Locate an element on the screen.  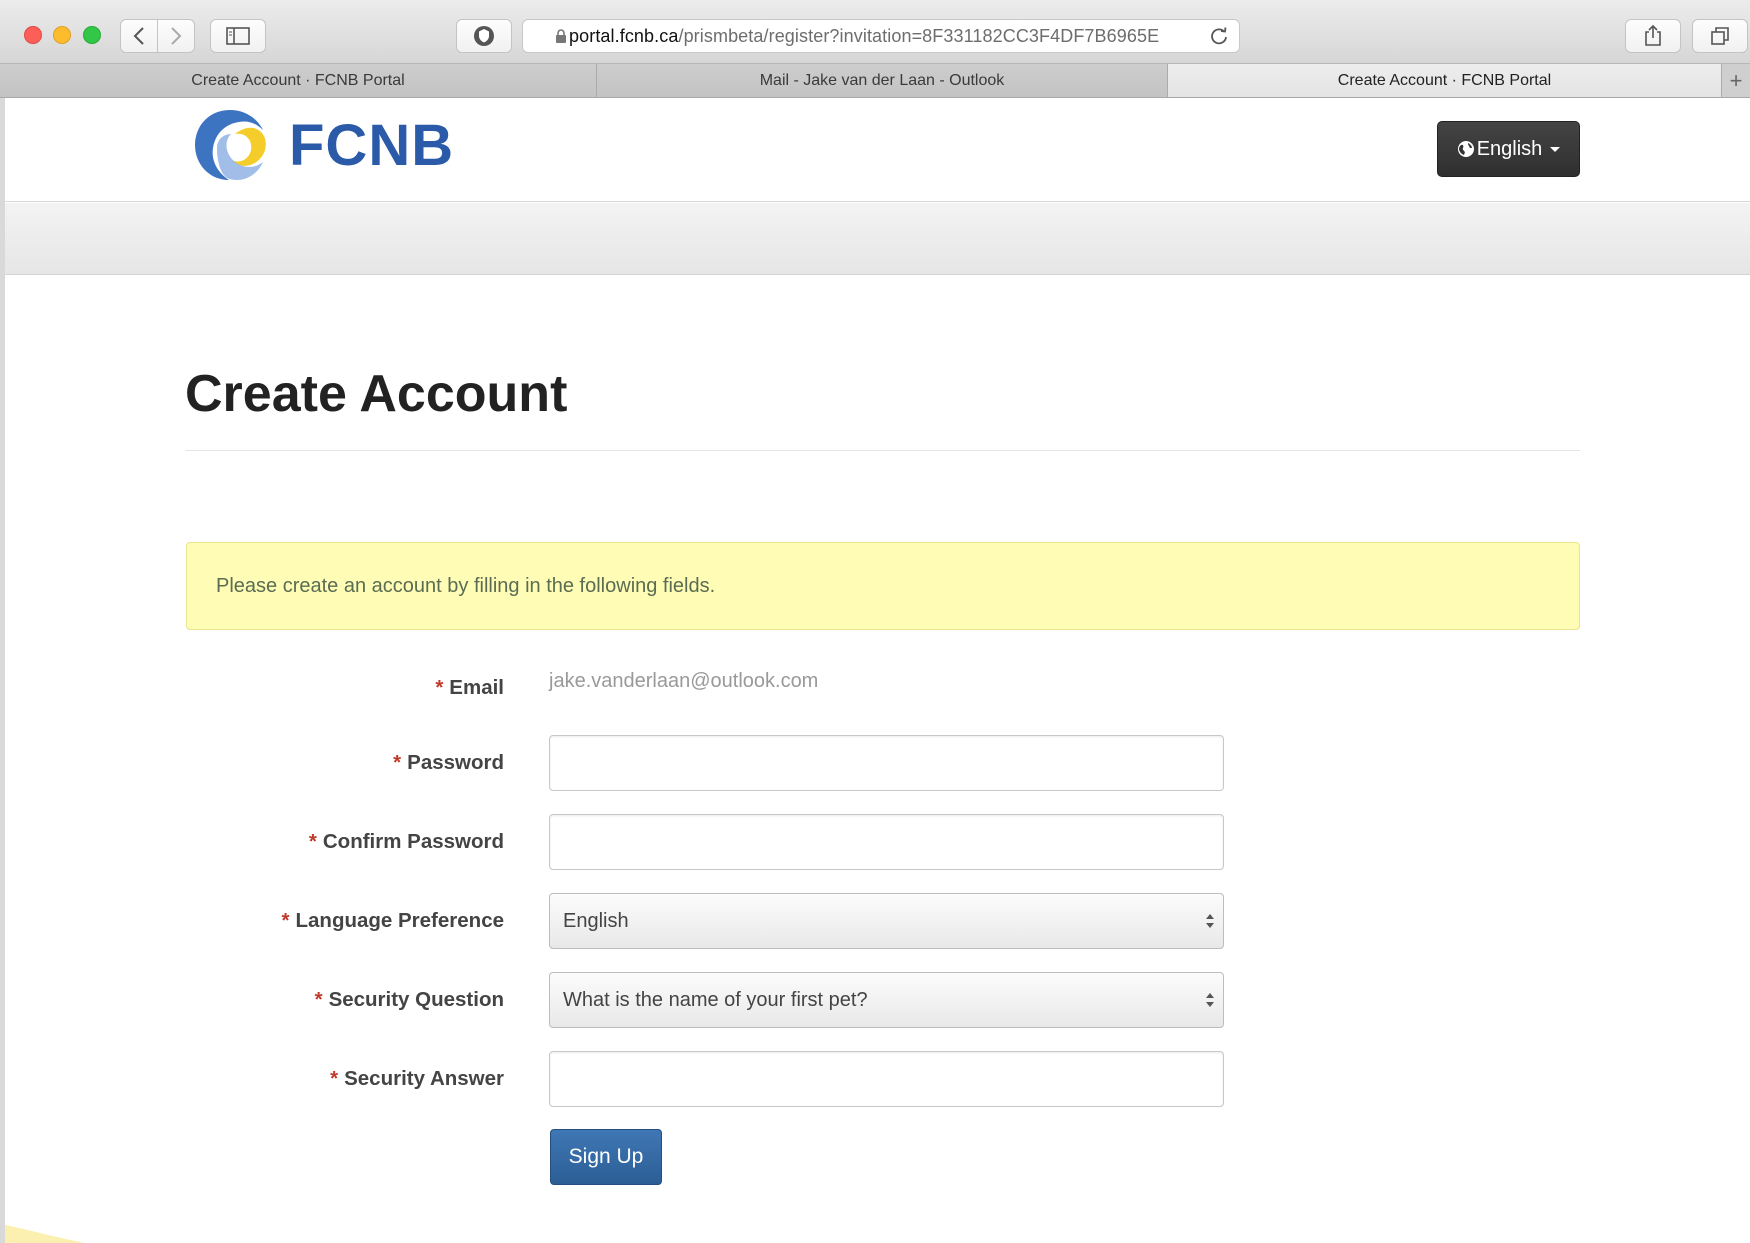
tabs-icon is located at coordinates (1720, 36).